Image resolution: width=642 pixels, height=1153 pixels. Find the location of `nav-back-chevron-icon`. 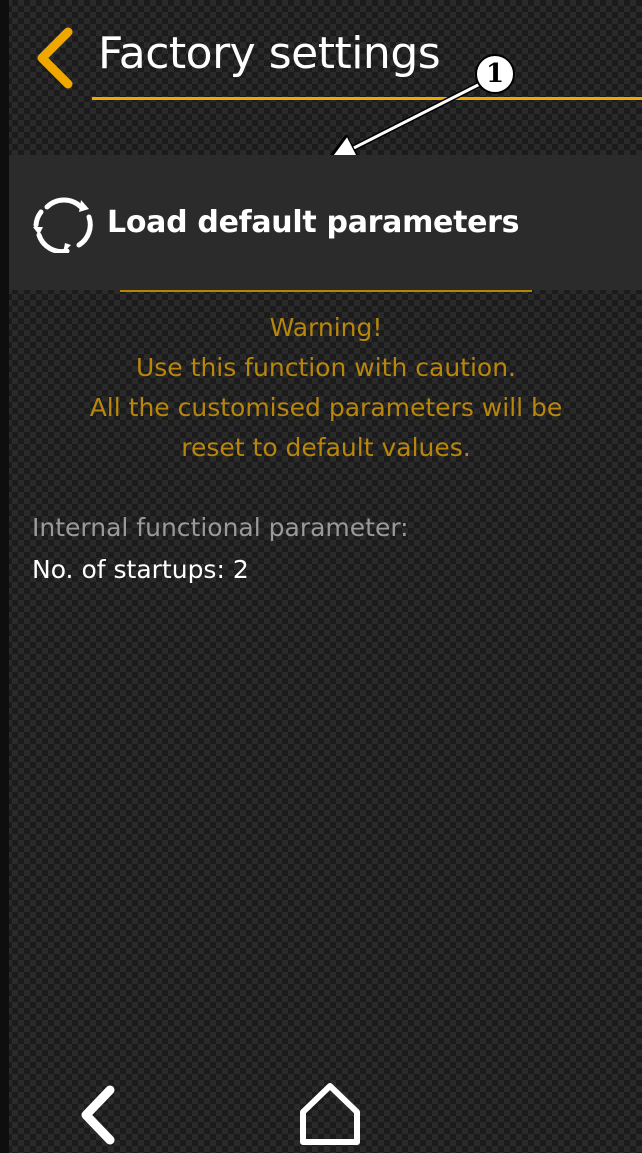

nav-back-chevron-icon is located at coordinates (97, 1115).